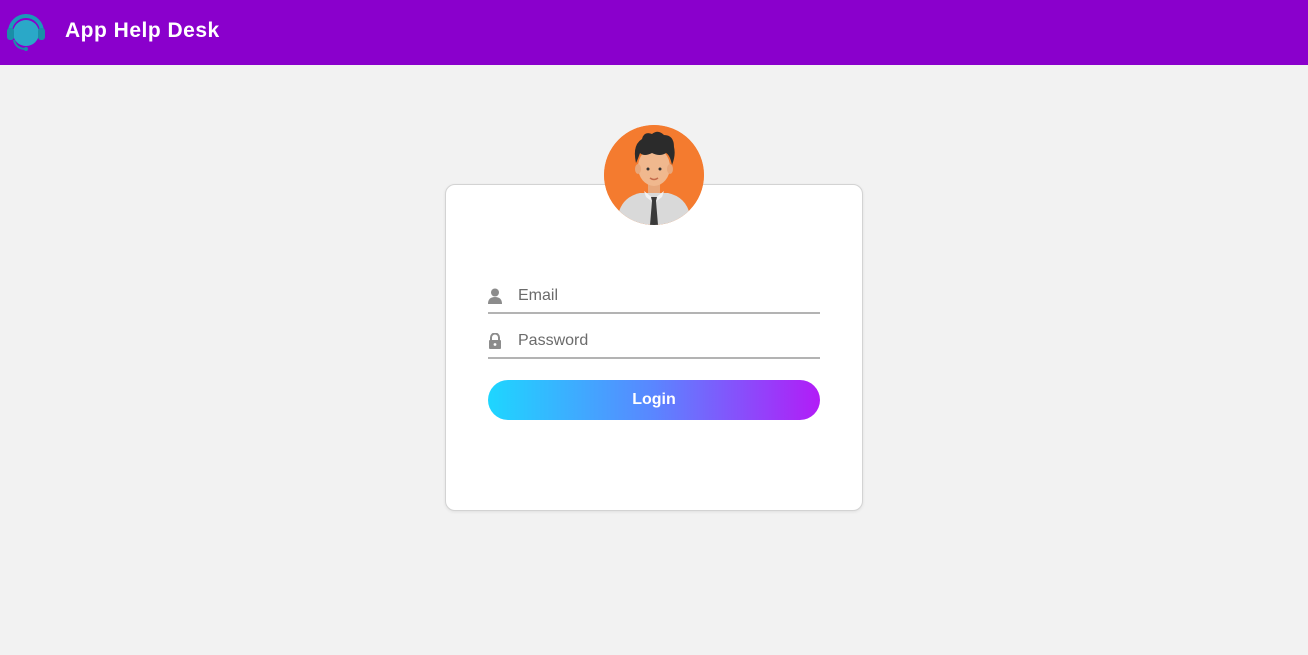  What do you see at coordinates (142, 31) in the screenshot?
I see `app-title: App Help Desk` at bounding box center [142, 31].